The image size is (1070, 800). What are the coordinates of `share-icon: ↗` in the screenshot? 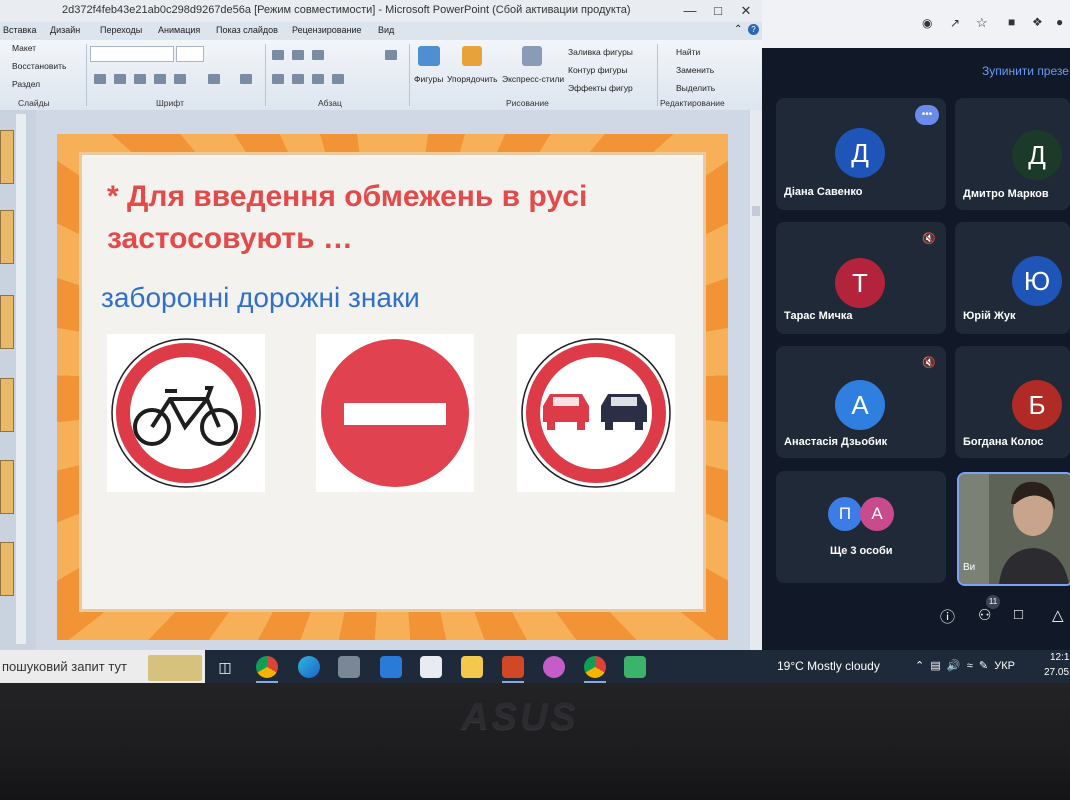 It's located at (955, 23).